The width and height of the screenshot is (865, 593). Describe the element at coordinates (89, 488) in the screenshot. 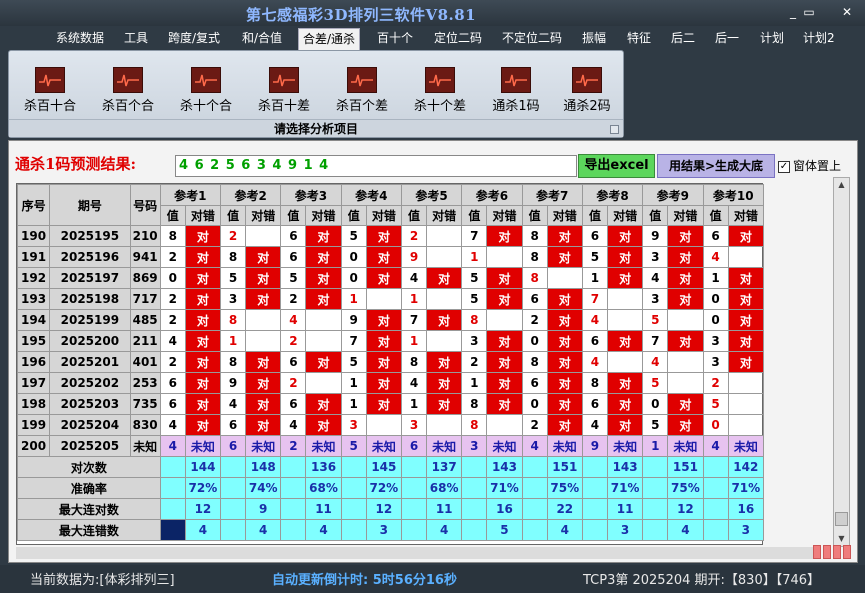

I see `summary-label: 准确率` at that location.